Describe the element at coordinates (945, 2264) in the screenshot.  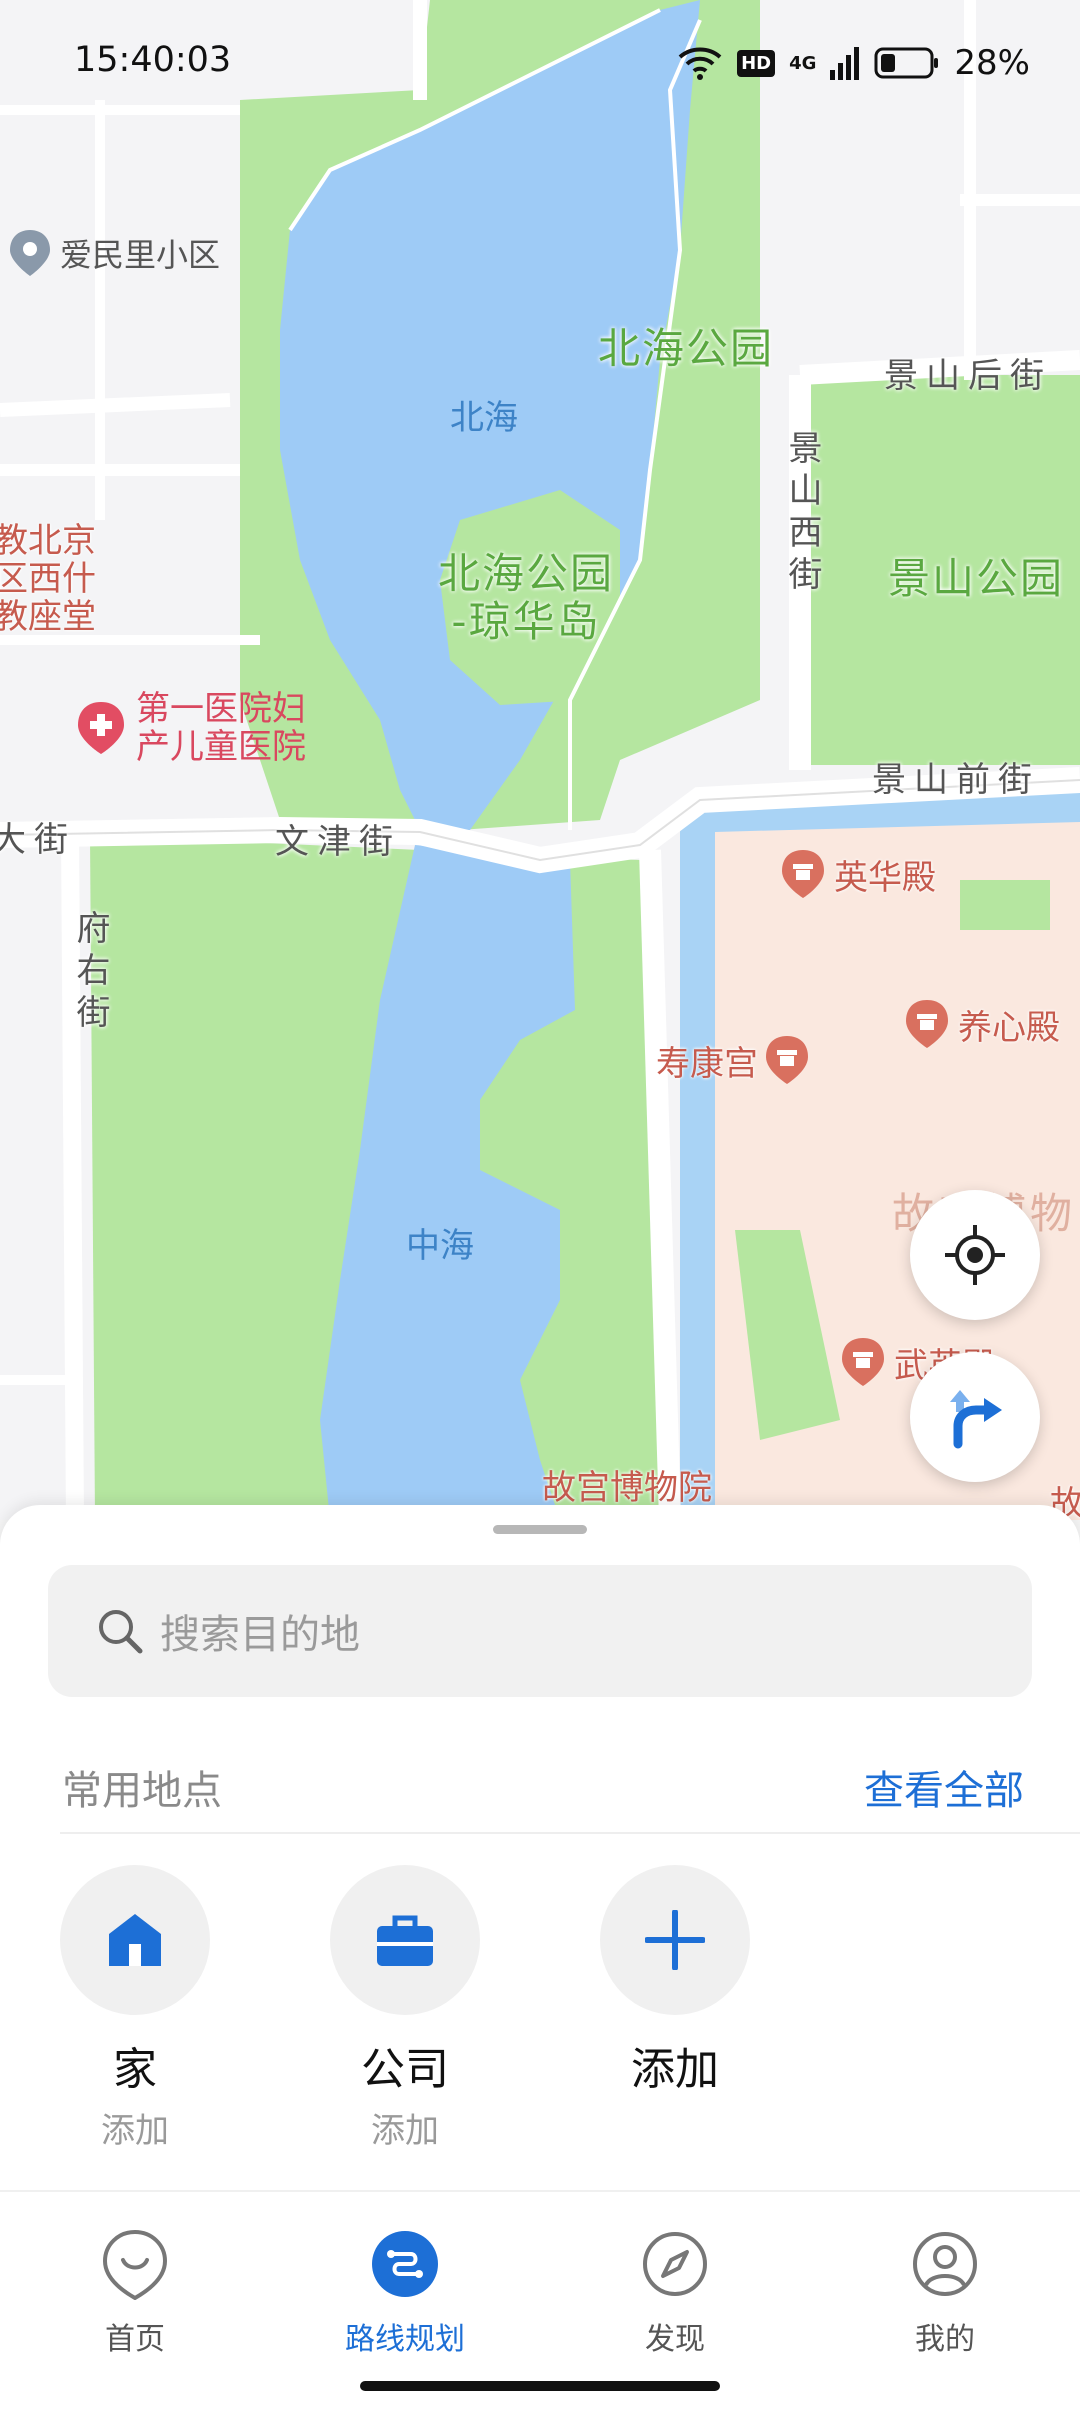
I see `profile-icon` at that location.